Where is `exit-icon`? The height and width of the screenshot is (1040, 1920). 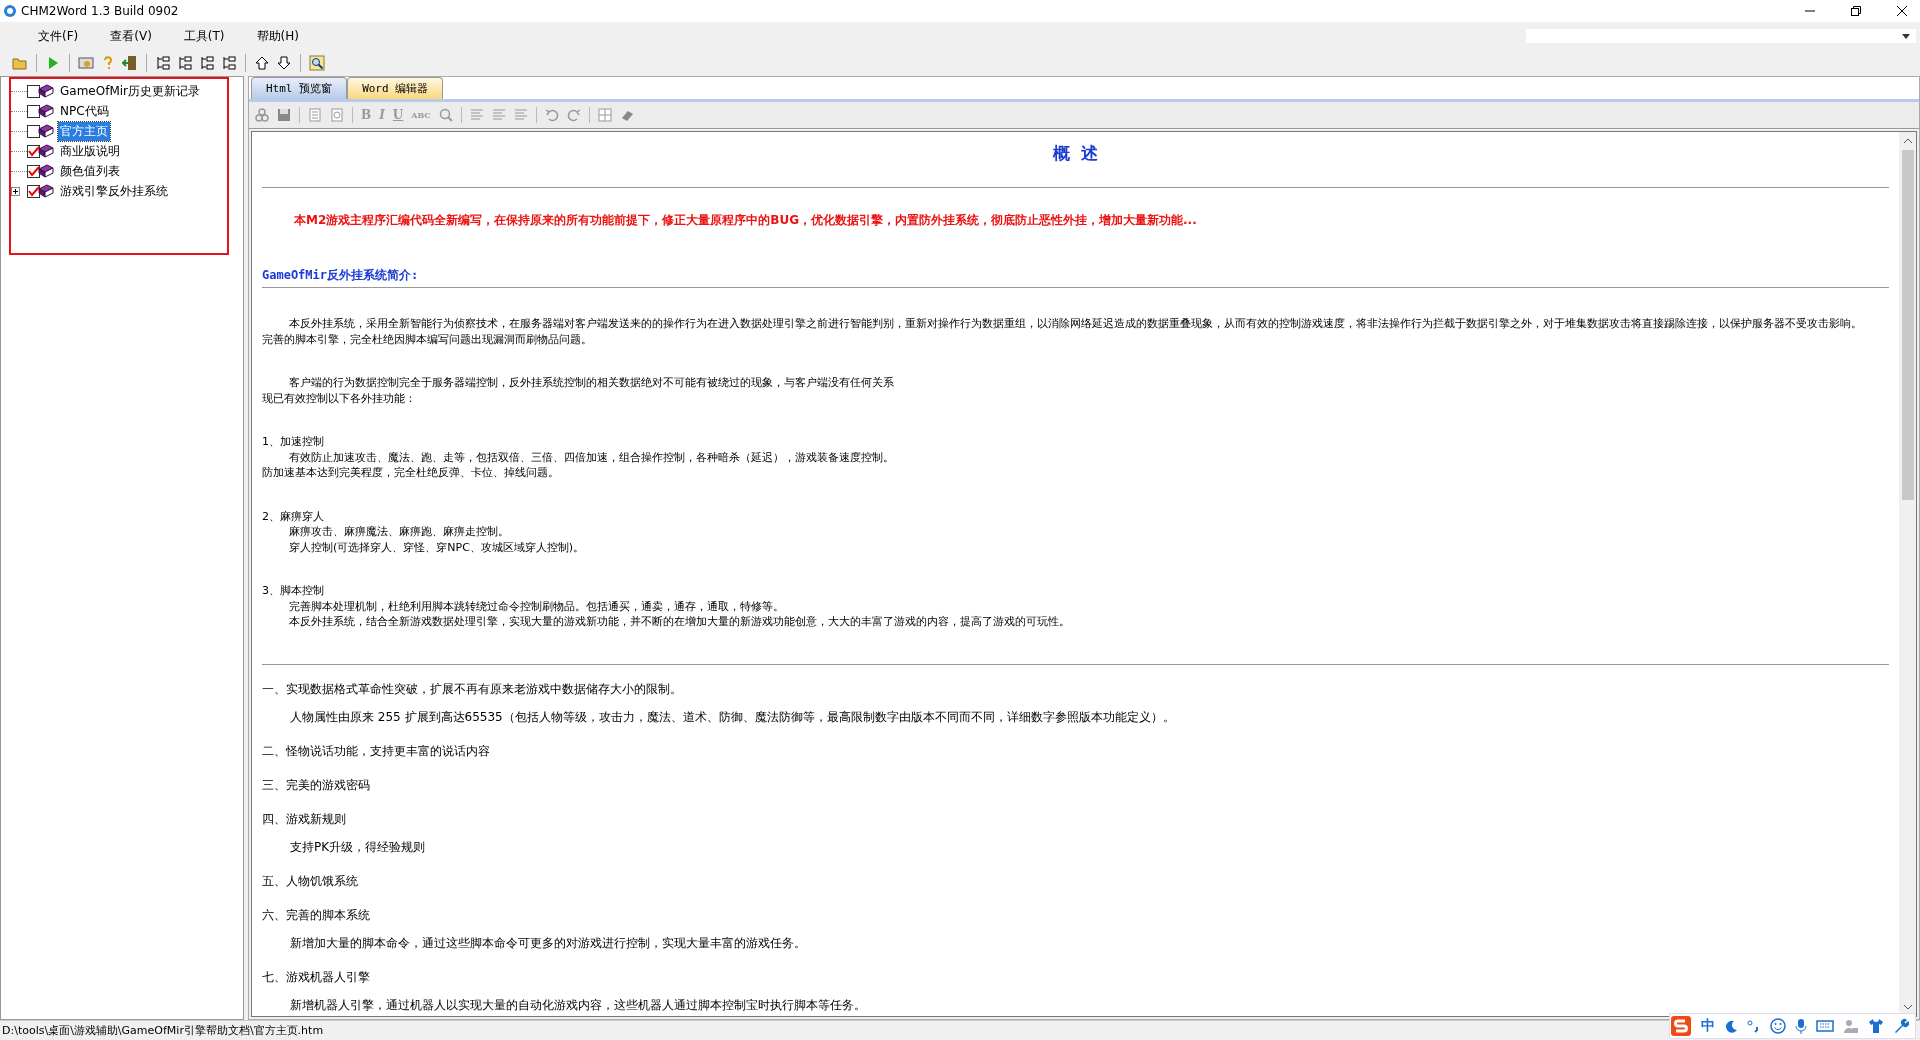
exit-icon is located at coordinates (130, 63).